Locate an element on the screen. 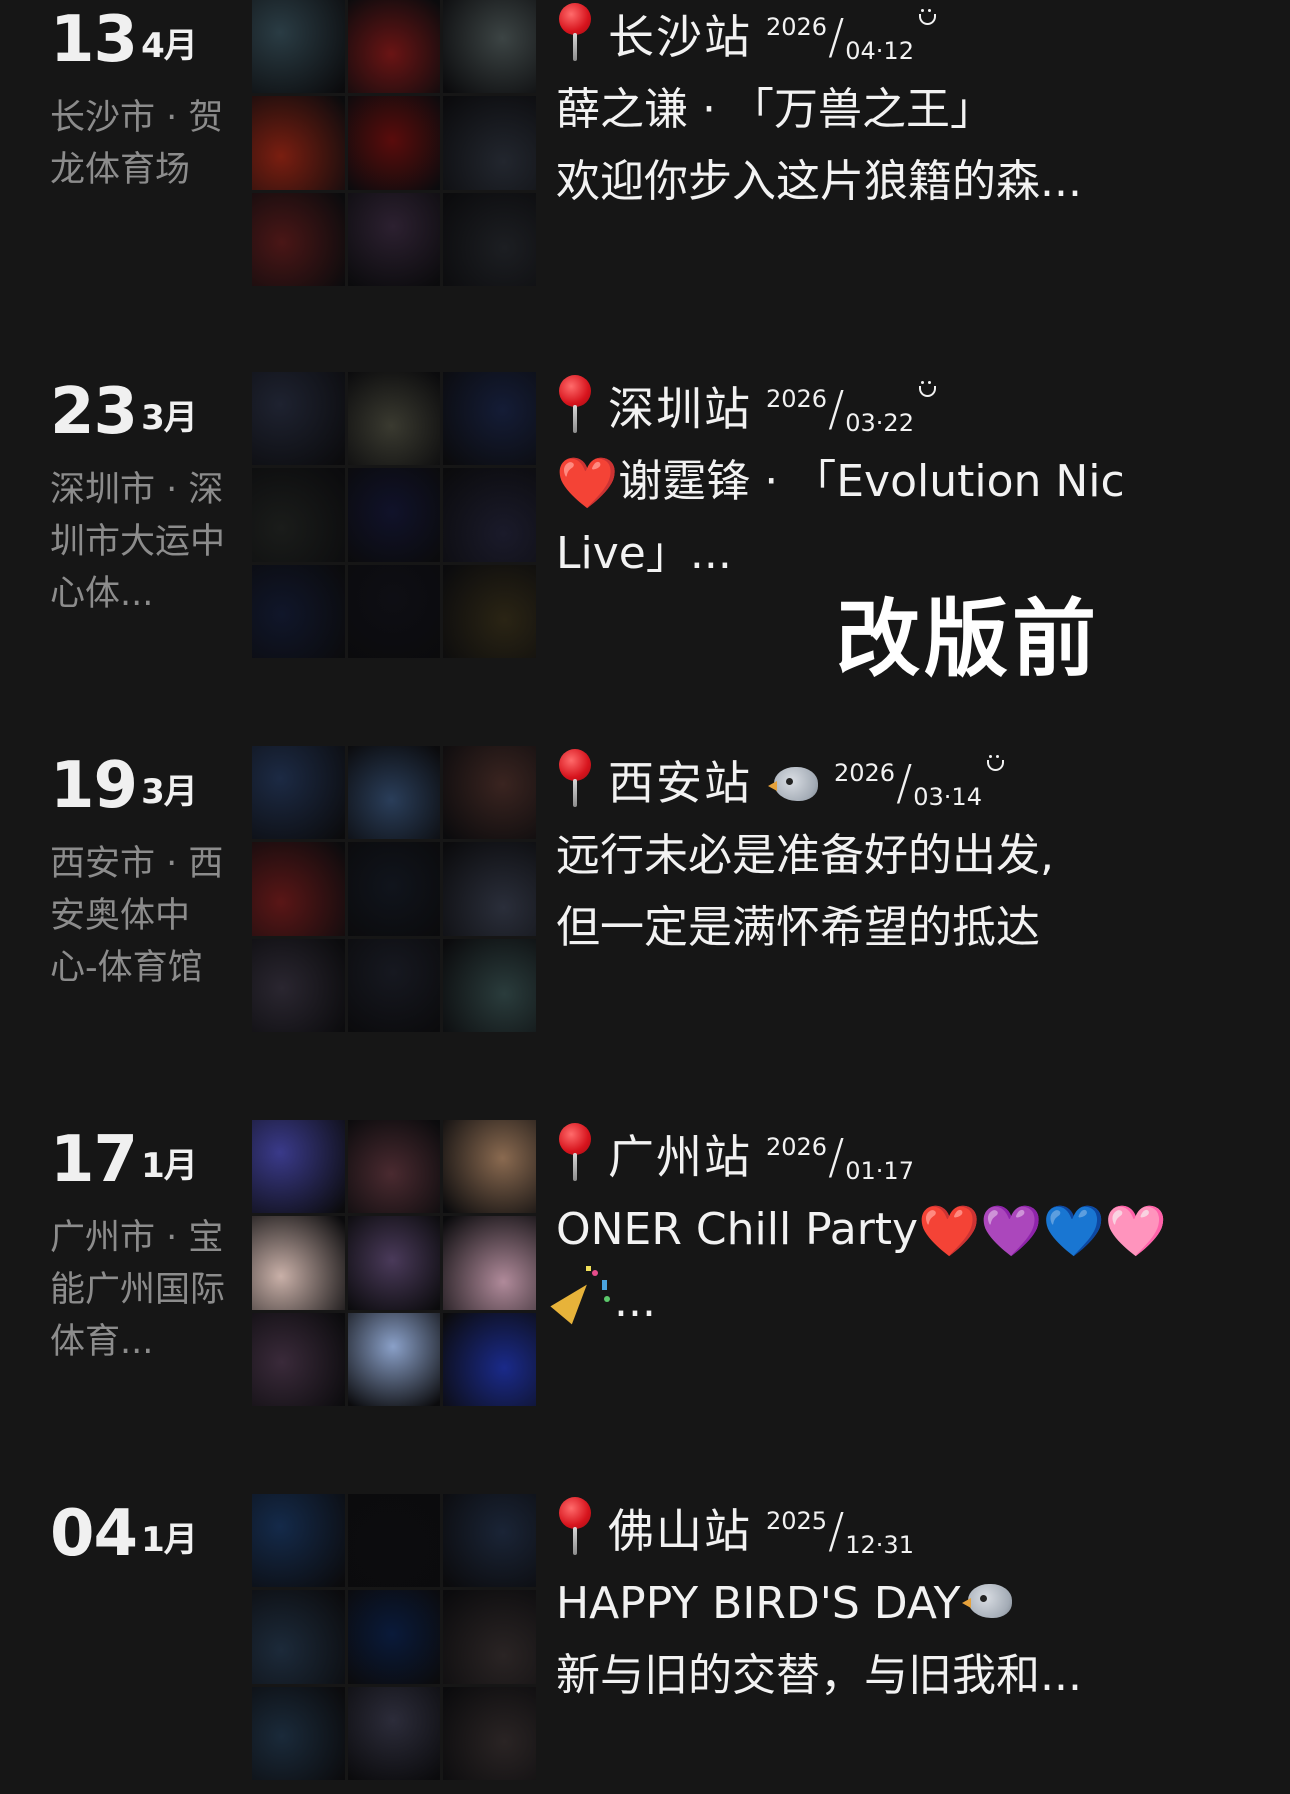  date-month-day: 03·14 is located at coordinates (947, 797).